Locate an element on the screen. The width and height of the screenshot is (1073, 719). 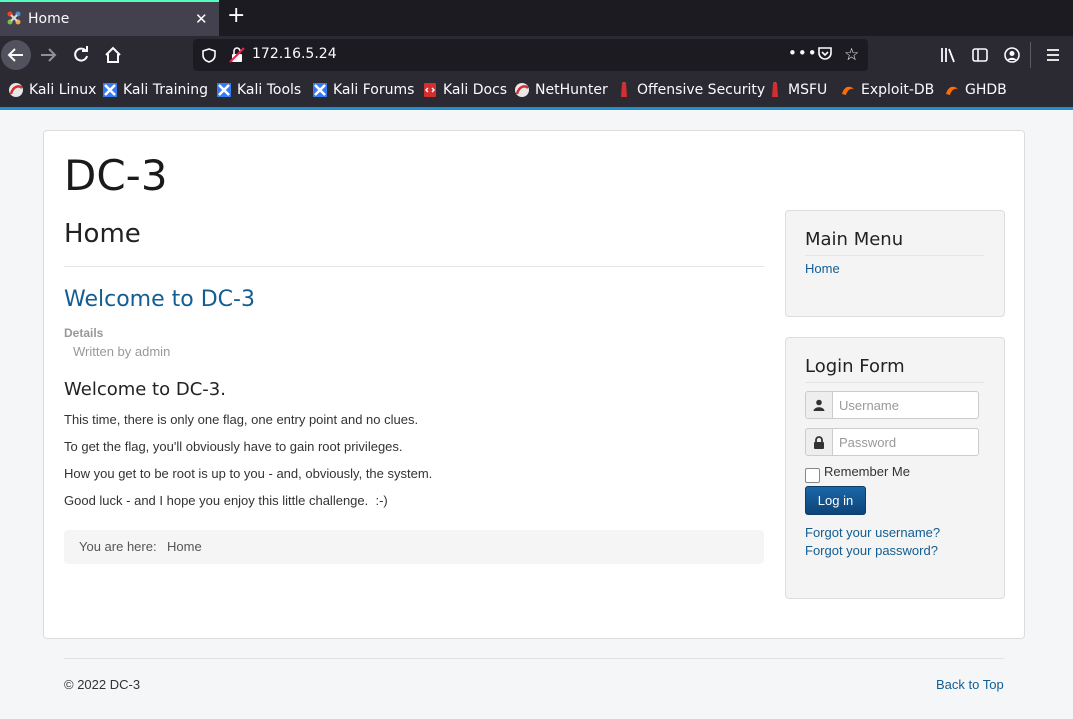
pocket-icon is located at coordinates (825, 54).